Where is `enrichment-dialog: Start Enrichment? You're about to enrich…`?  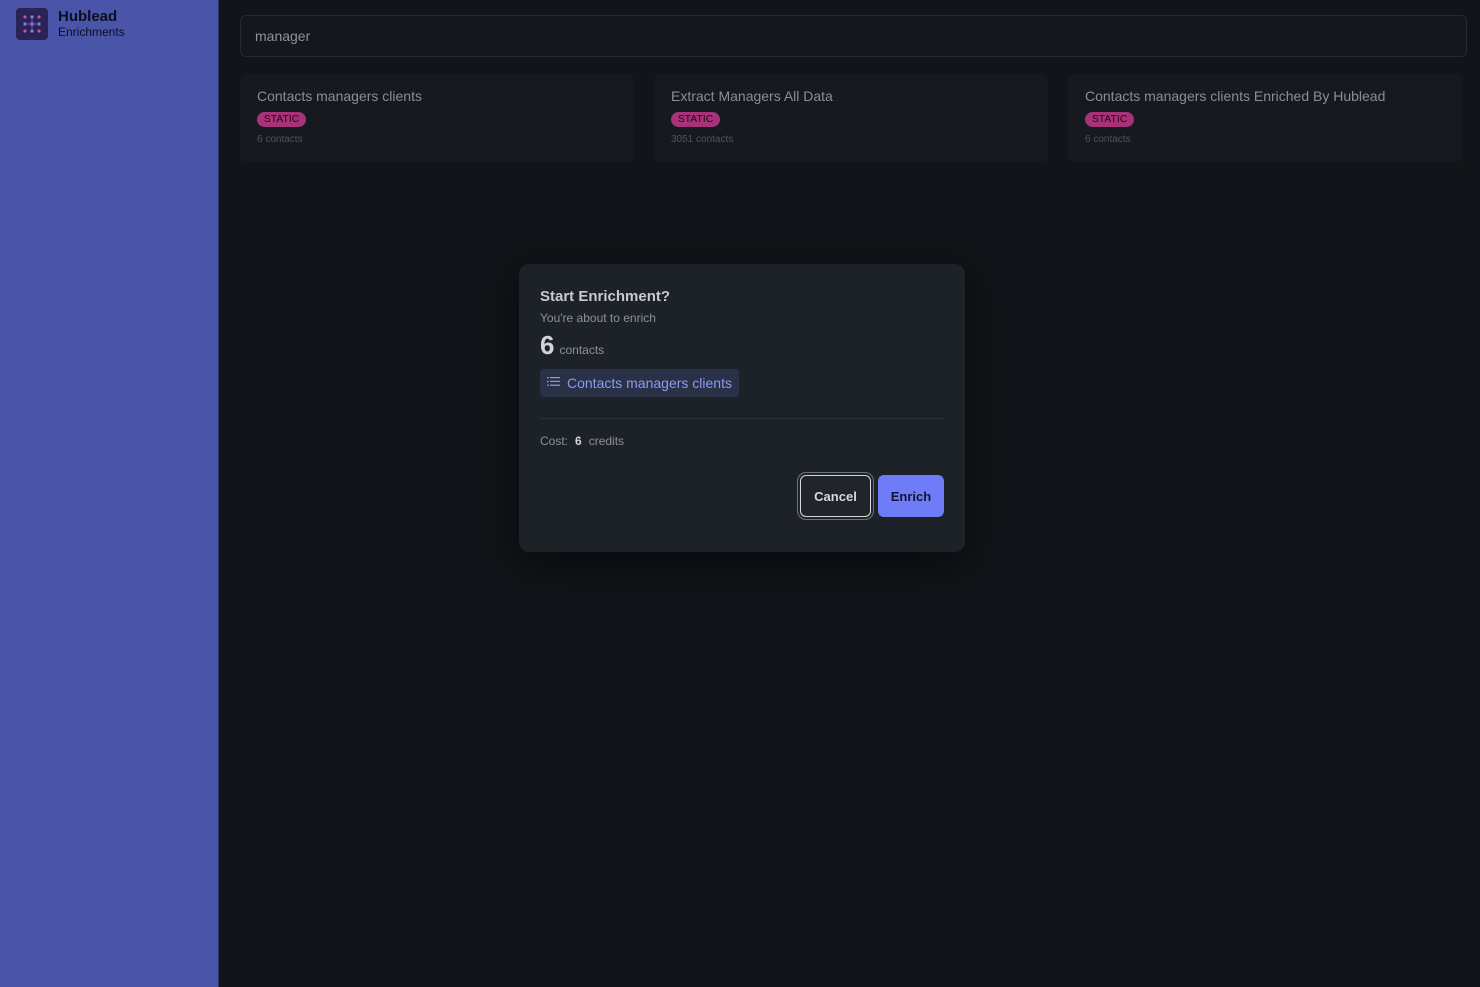 enrichment-dialog: Start Enrichment? You're about to enrich… is located at coordinates (742, 408).